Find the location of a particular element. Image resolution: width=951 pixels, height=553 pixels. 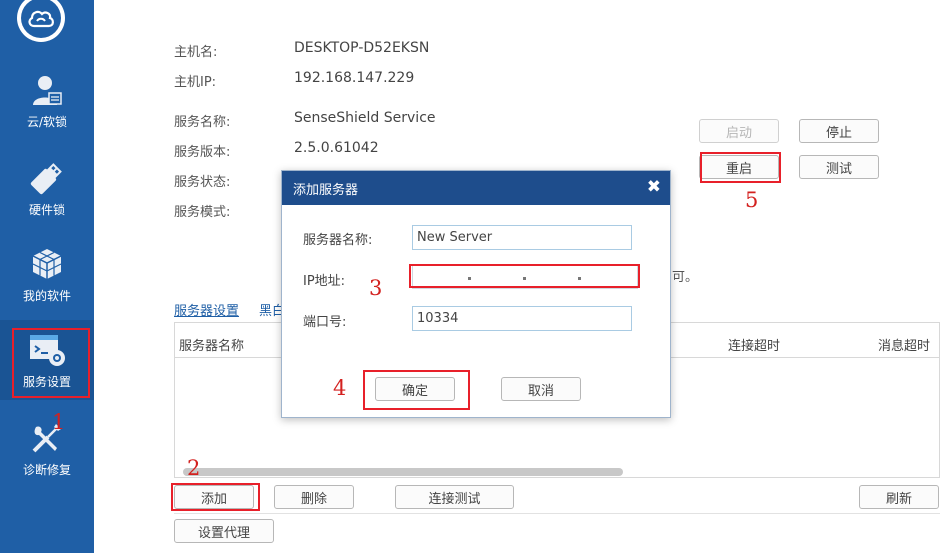

cloud-logo-icon is located at coordinates (41, 19).